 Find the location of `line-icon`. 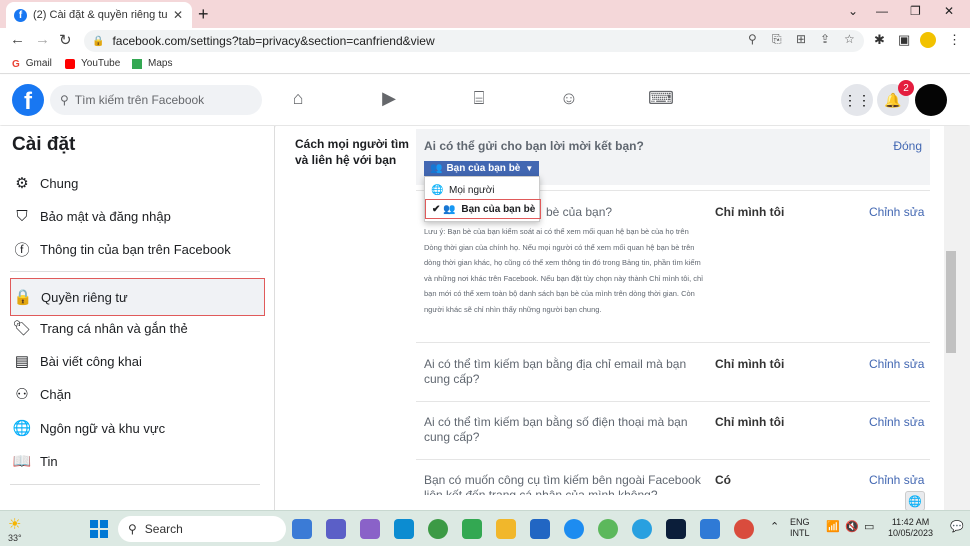

line-icon is located at coordinates (472, 529).